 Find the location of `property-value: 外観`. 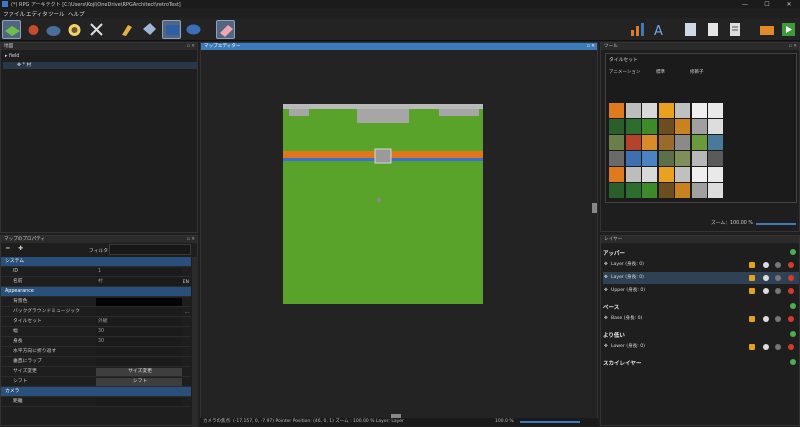

property-value: 外観 is located at coordinates (139, 322).